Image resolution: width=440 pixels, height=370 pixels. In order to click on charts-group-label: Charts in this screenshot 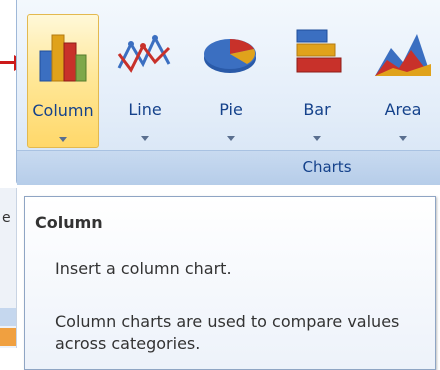, I will do `click(327, 167)`.